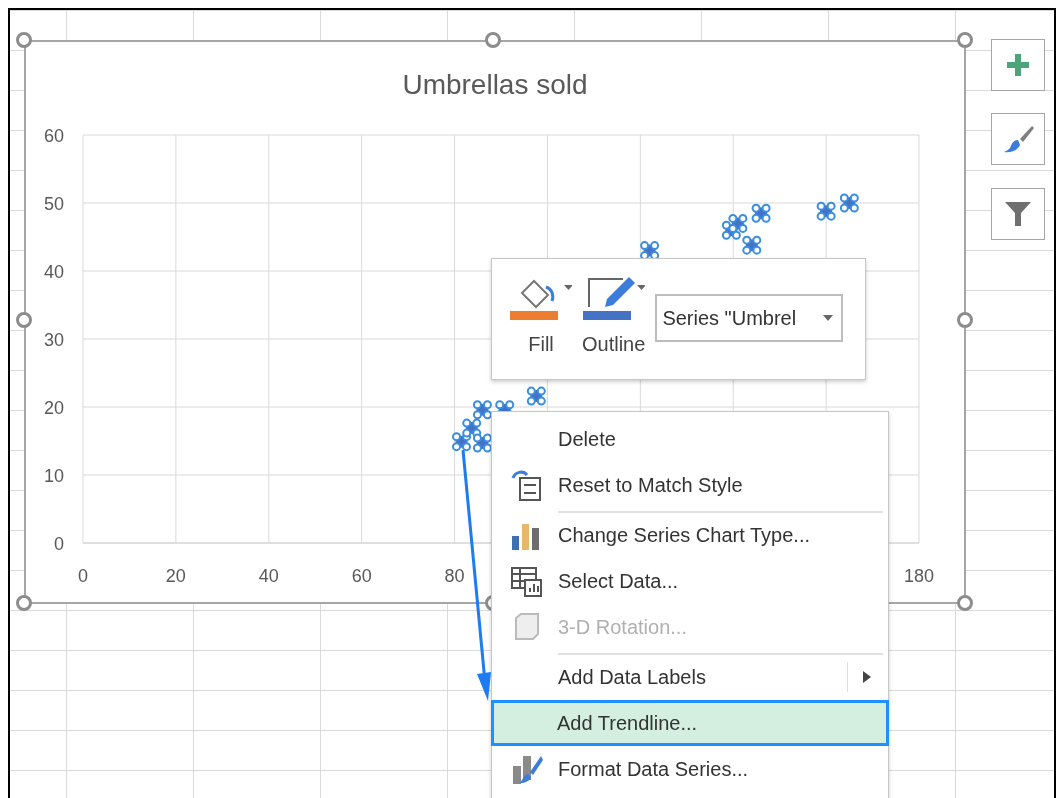  What do you see at coordinates (919, 576) in the screenshot?
I see `x-axis-label: 180` at bounding box center [919, 576].